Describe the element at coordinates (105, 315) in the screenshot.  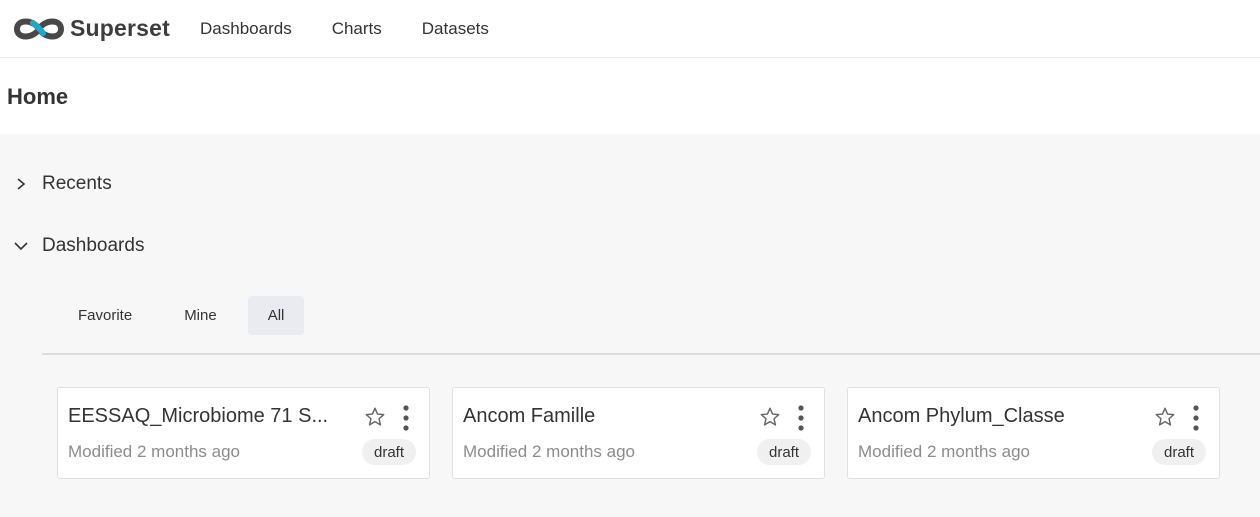
I see `tab-favorite: Favorite` at that location.